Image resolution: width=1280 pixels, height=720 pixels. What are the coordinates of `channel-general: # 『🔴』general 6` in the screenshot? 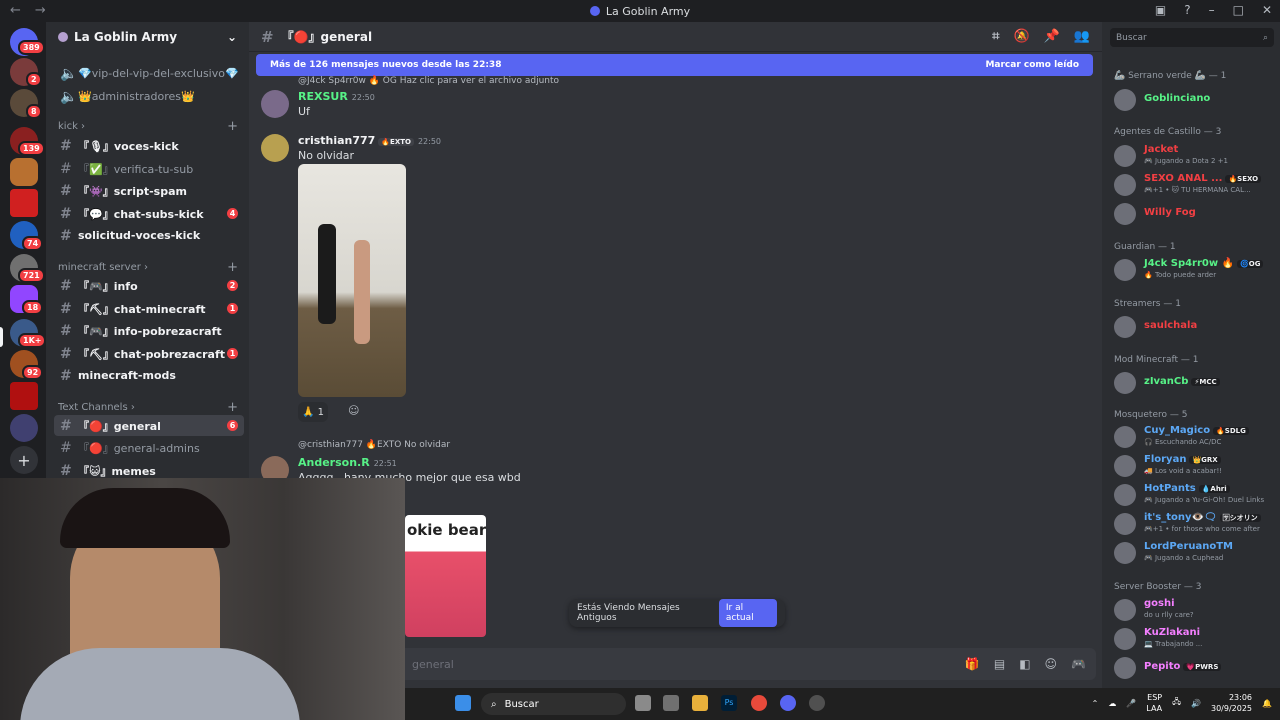 It's located at (149, 425).